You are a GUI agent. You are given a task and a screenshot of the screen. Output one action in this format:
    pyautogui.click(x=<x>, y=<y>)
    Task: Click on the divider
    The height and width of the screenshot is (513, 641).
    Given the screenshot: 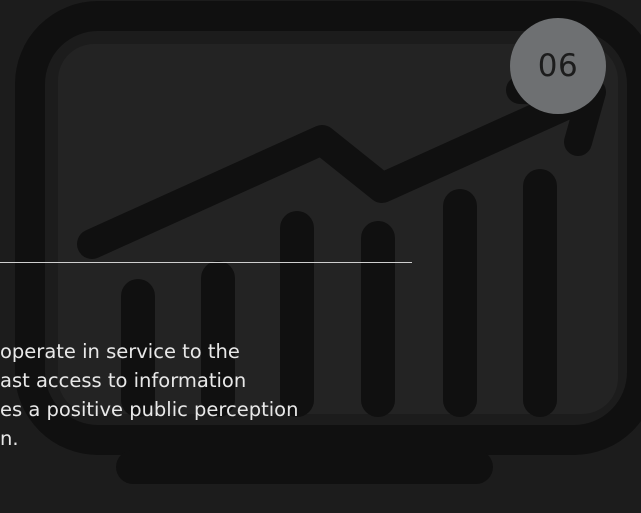 What is the action you would take?
    pyautogui.click(x=206, y=262)
    